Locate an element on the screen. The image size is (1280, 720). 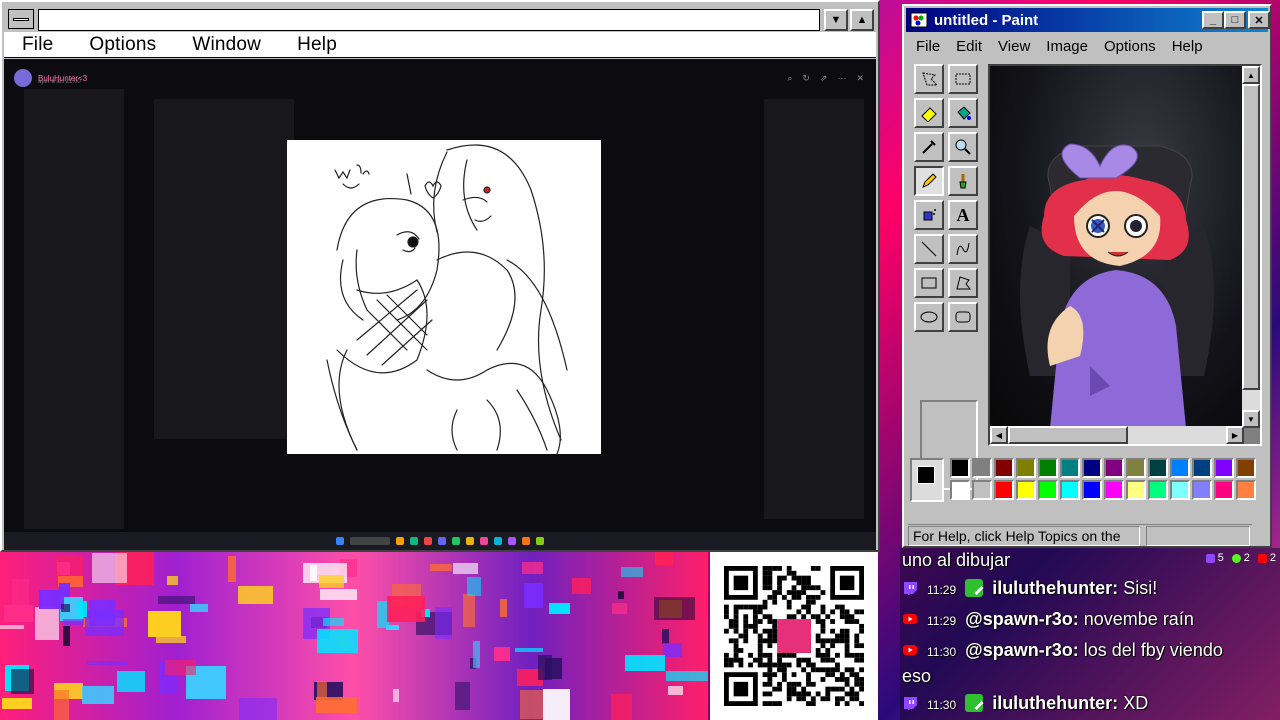
maximize-button: ▲ is located at coordinates (862, 20).